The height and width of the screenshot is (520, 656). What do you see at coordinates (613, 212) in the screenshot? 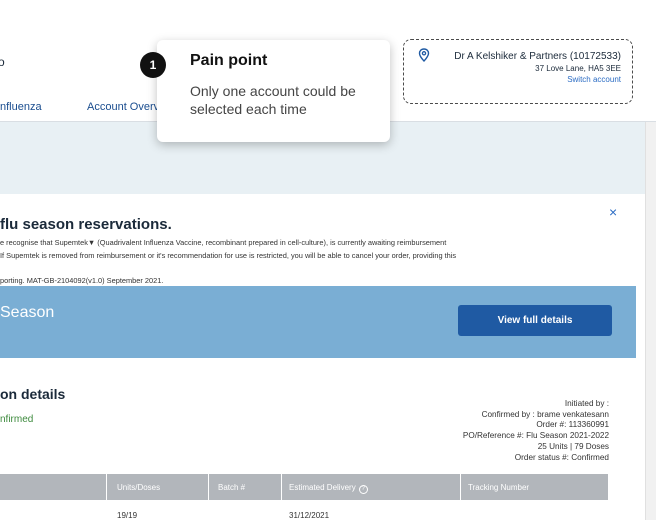
I see `close-icon: ×` at bounding box center [613, 212].